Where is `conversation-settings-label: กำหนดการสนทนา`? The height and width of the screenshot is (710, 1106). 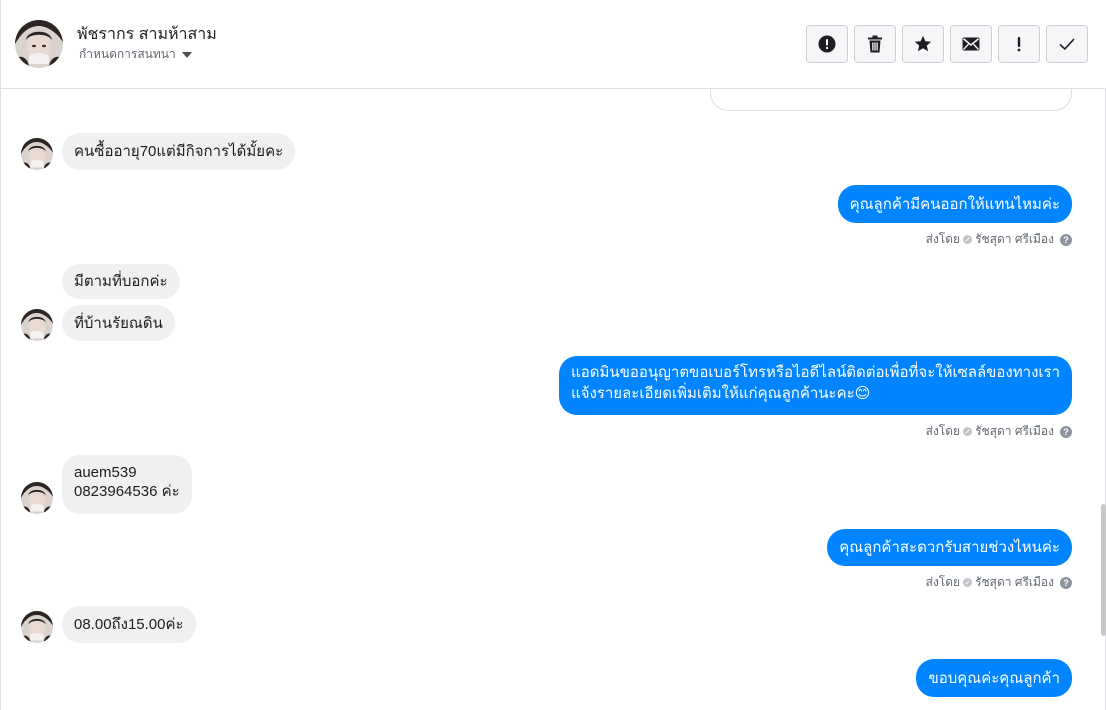
conversation-settings-label: กำหนดการสนทนา is located at coordinates (127, 54).